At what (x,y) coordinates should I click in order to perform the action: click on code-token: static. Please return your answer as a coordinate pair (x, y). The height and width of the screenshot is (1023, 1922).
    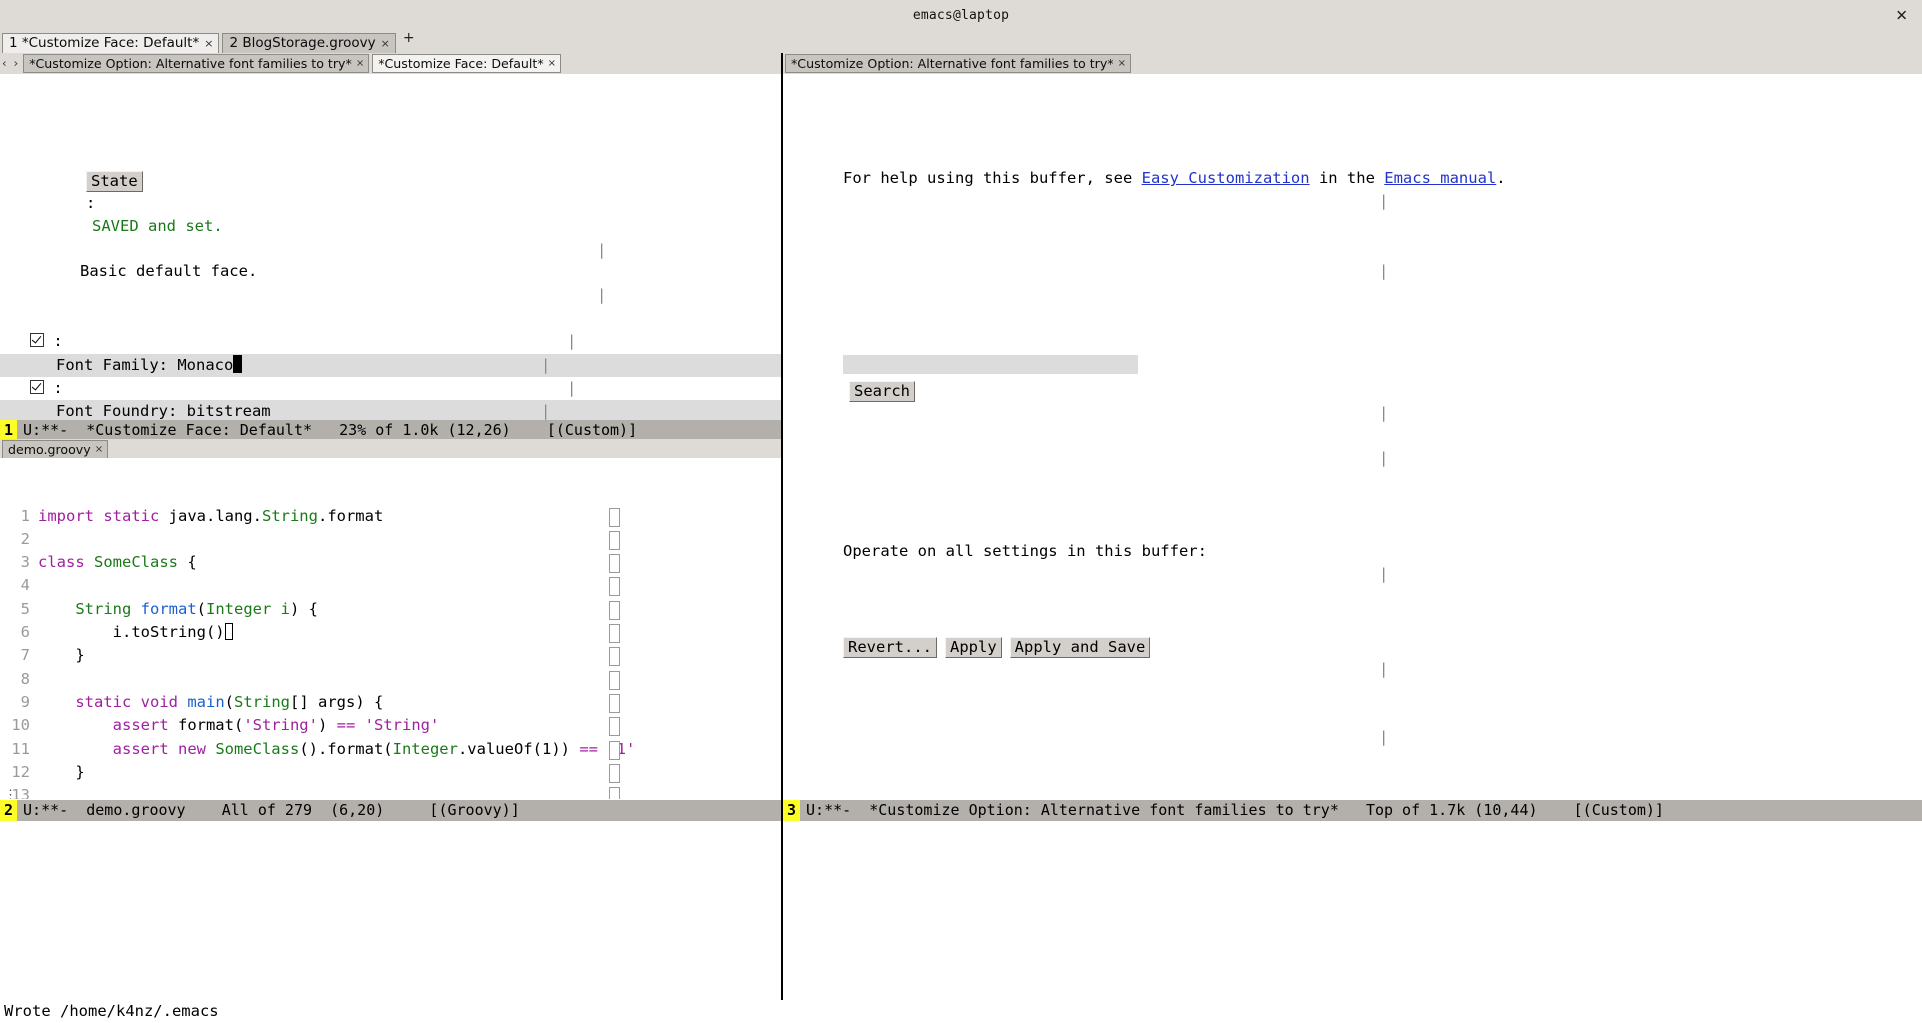
    Looking at the image, I should click on (136, 515).